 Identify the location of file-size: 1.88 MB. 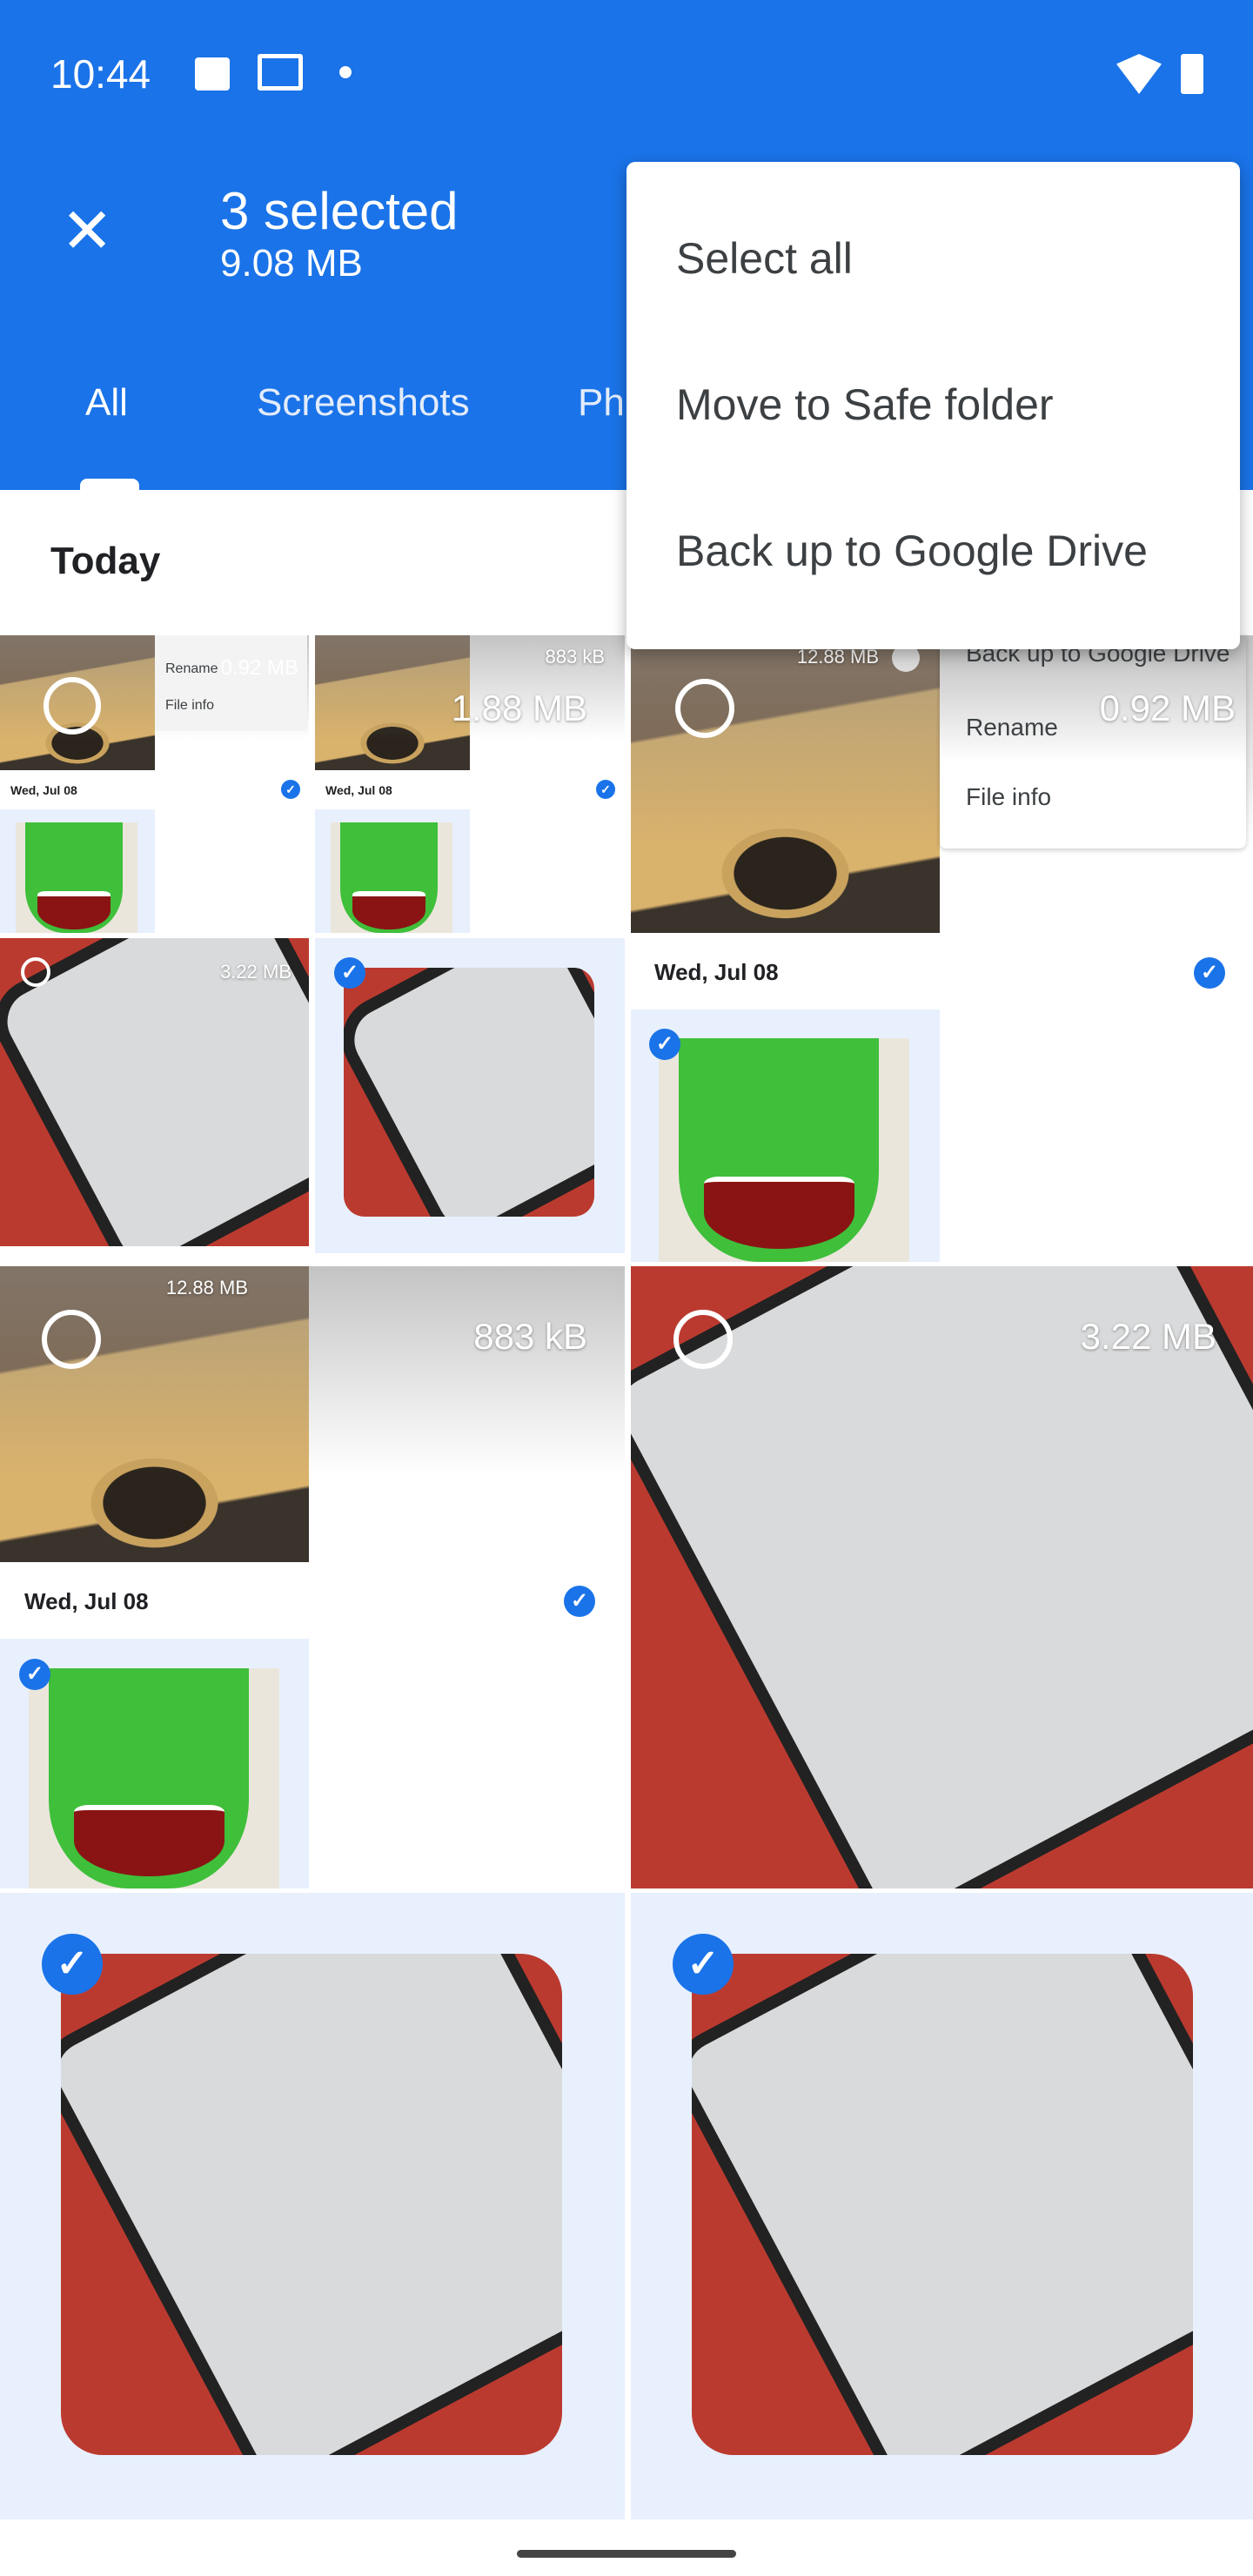
(519, 708).